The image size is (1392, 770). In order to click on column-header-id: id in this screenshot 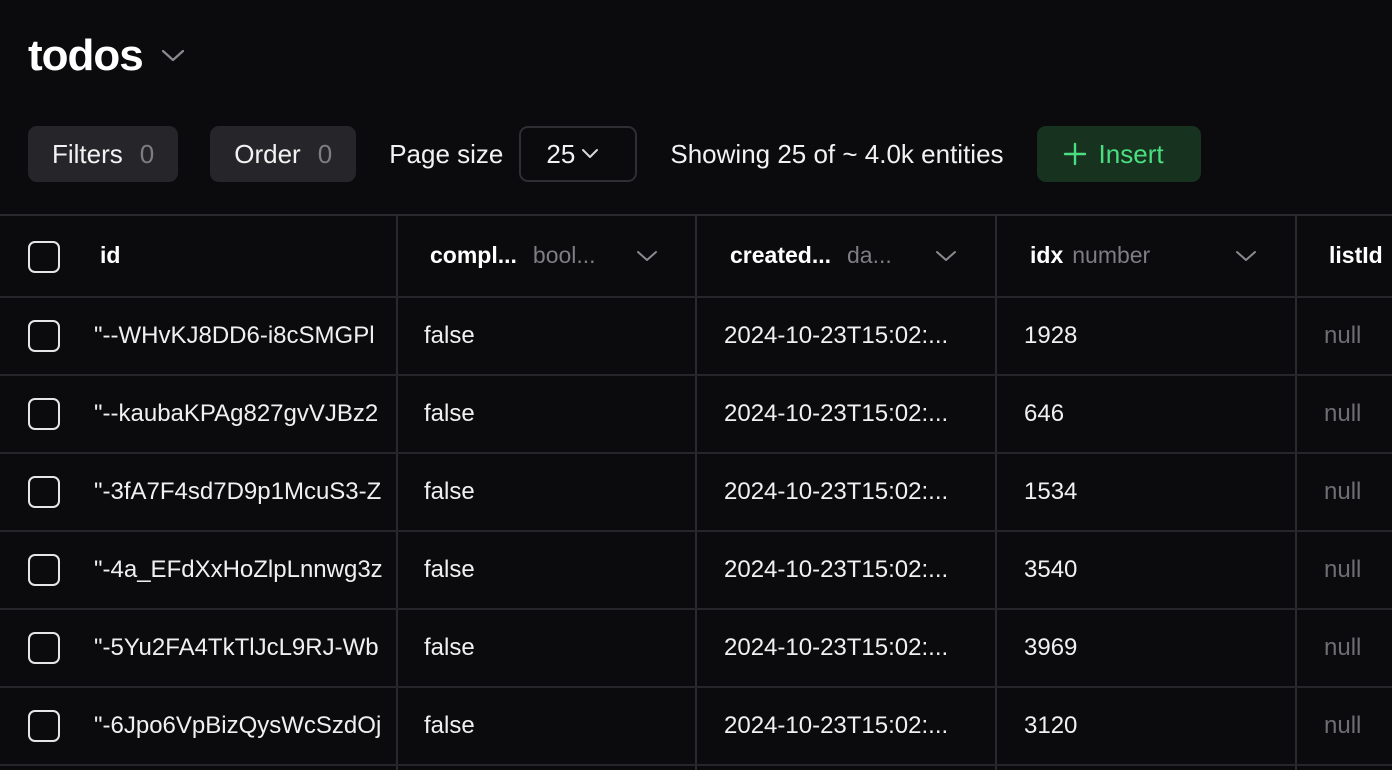, I will do `click(110, 255)`.